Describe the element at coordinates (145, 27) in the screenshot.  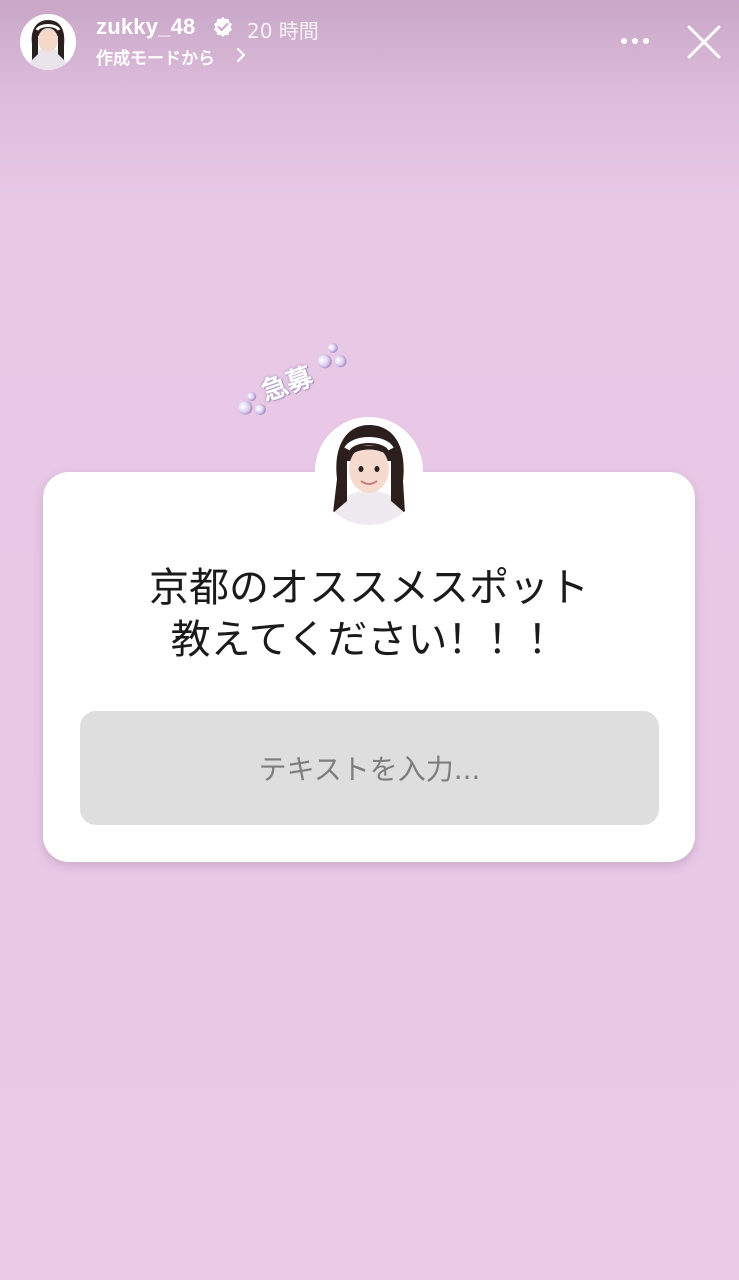
I see `username: zukky_48` at that location.